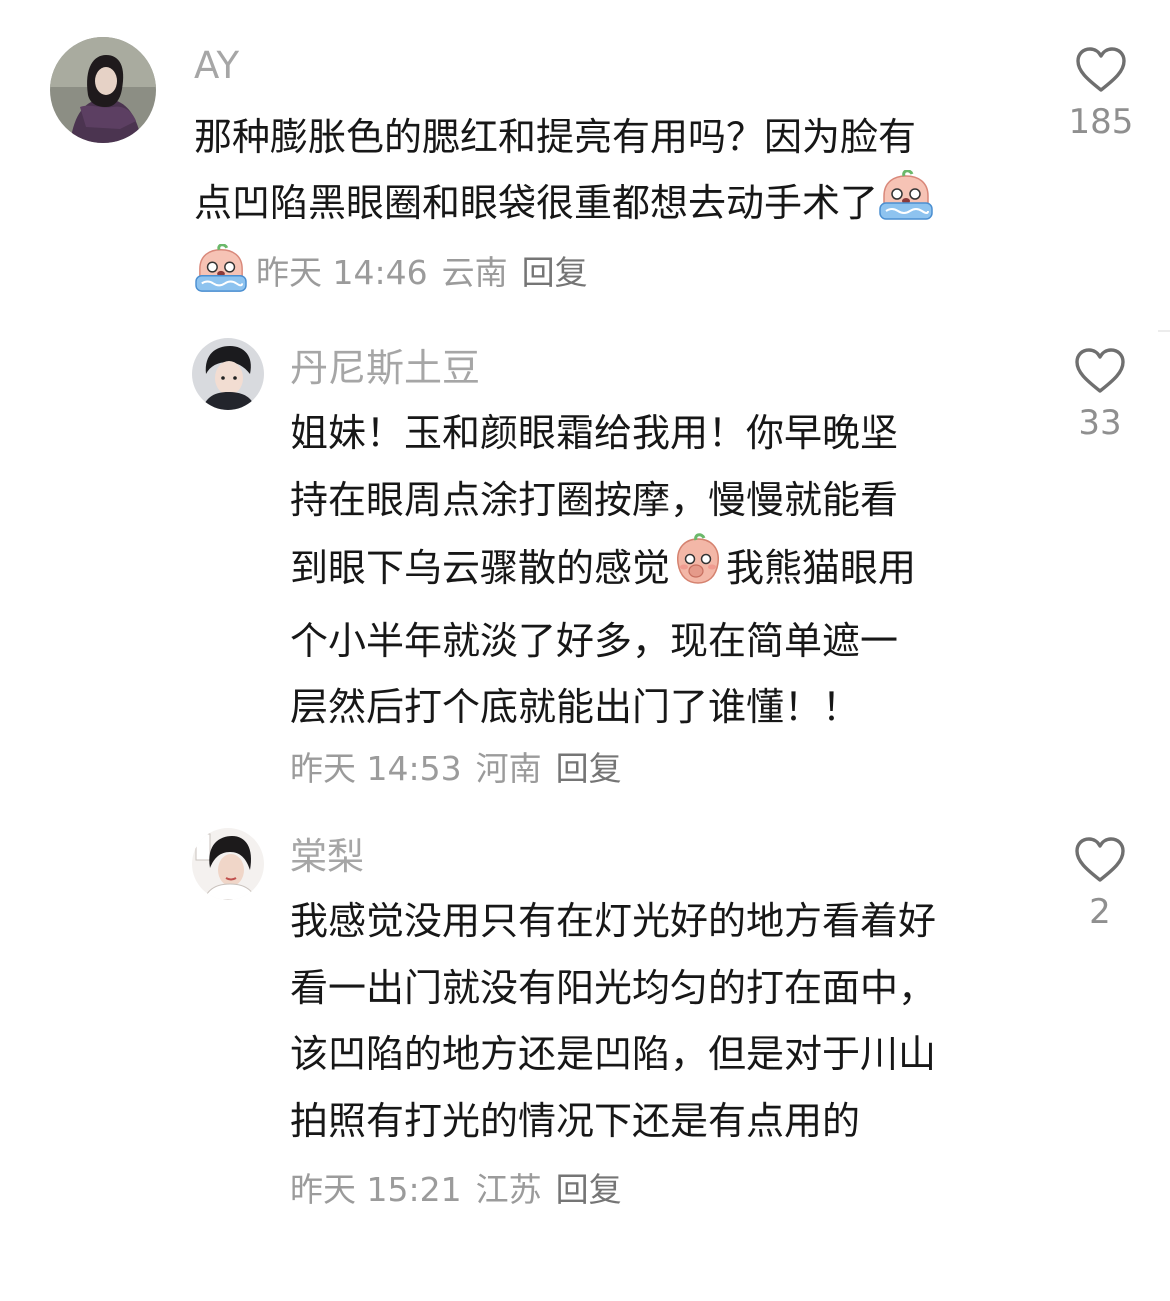  I want to click on comment-meta: 昨天 14:46 云南 回复, so click(391, 273).